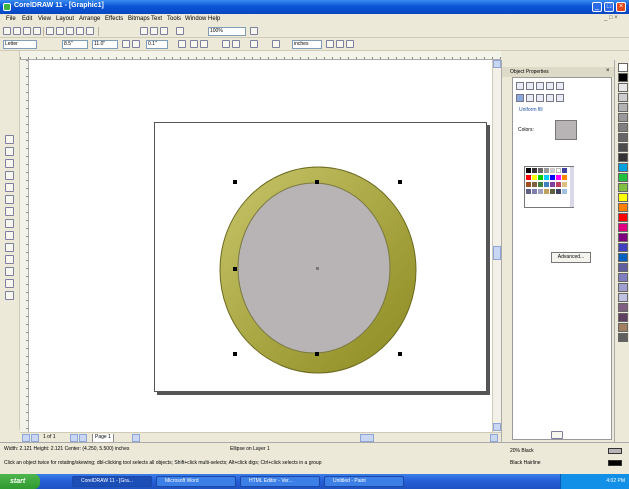 The image size is (629, 489). I want to click on swatch-sky, so click(564, 191).